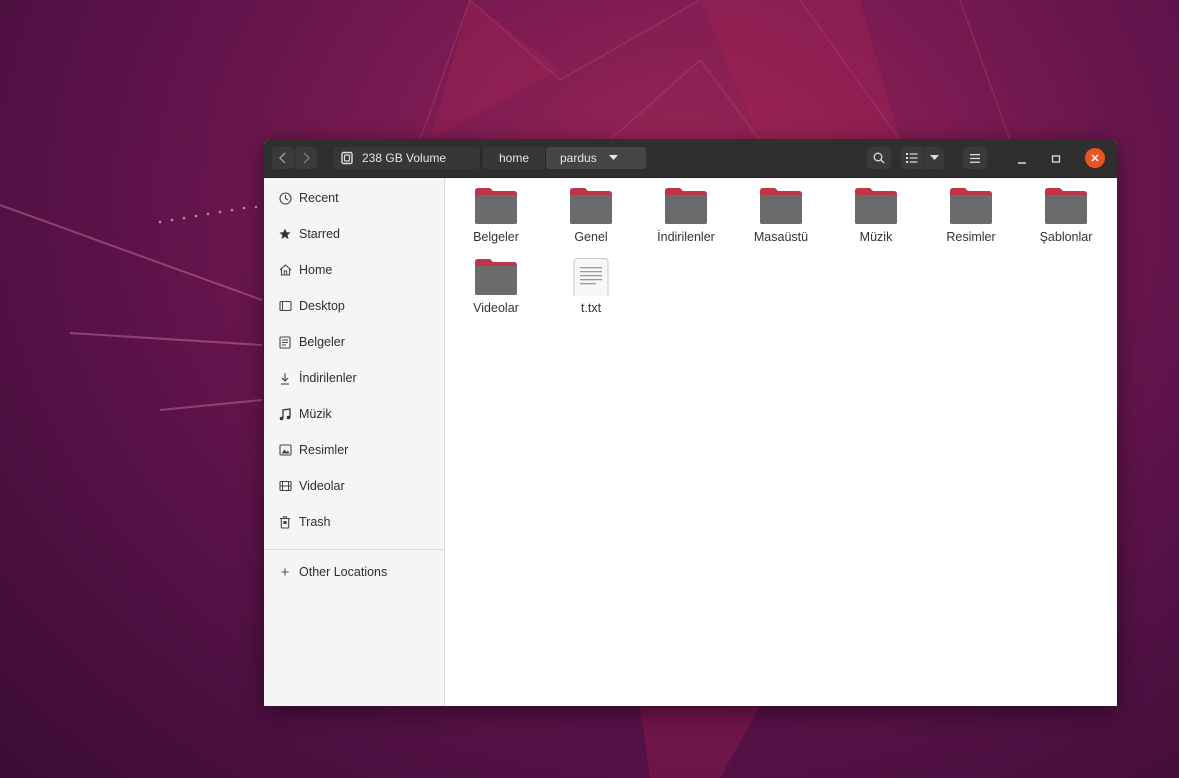  I want to click on home-icon, so click(285, 270).